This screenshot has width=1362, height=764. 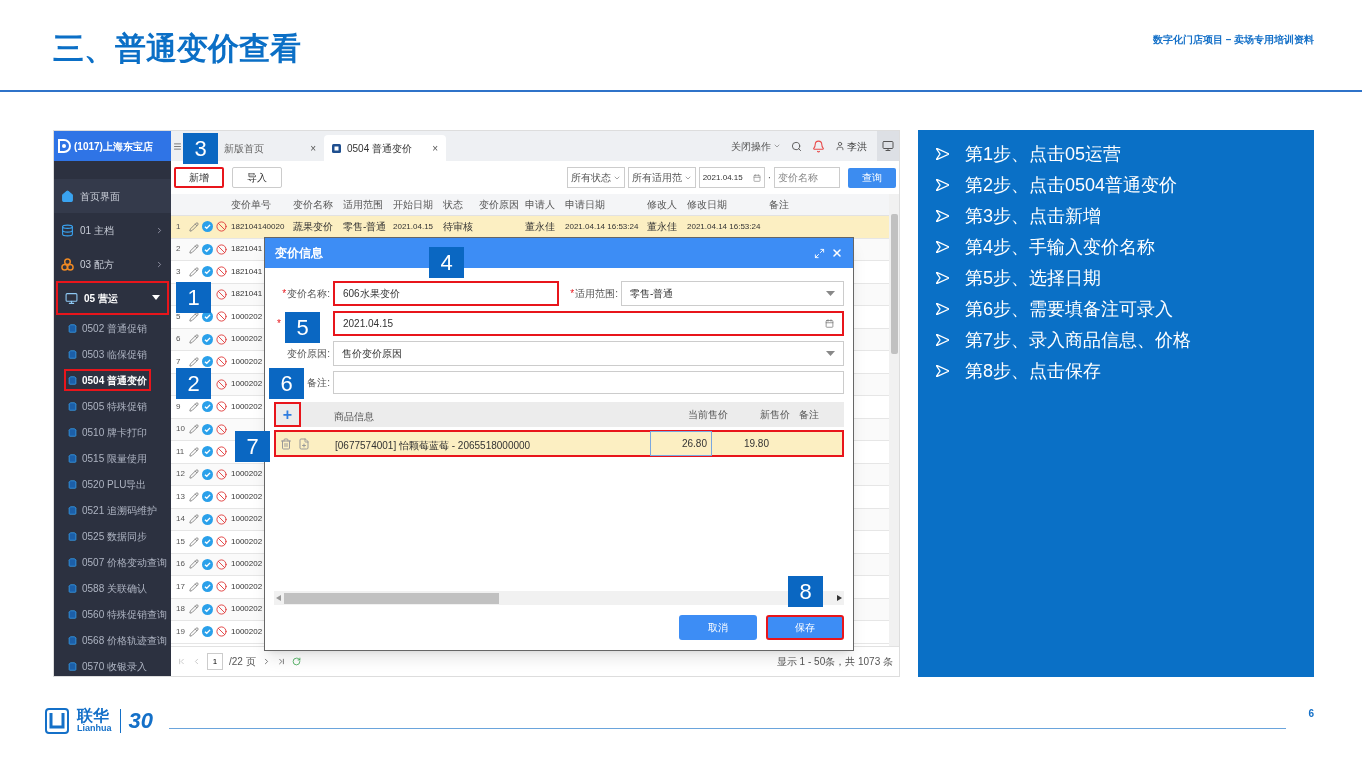 I want to click on nav-subitem: 0515 限量使用, so click(x=108, y=458).